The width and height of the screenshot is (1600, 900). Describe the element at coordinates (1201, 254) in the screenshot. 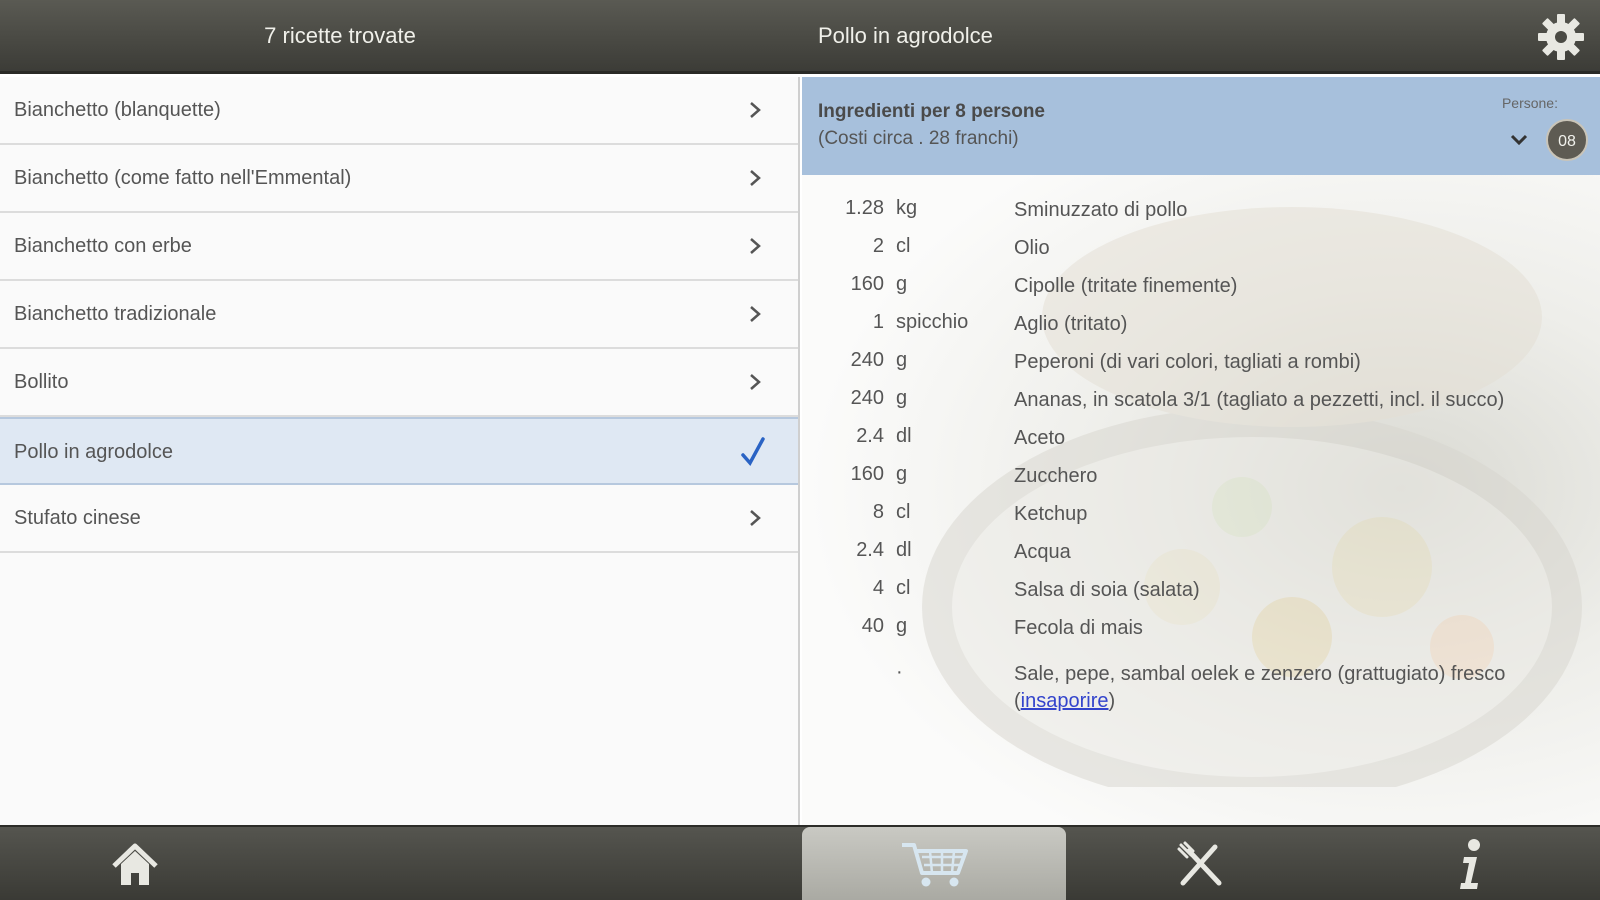

I see `ingredient-row: 2 cl Olio` at that location.